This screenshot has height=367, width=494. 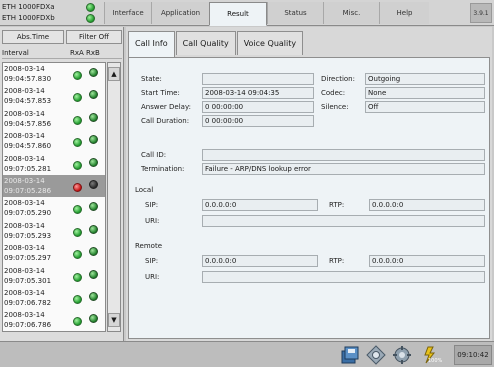 What do you see at coordinates (54, 119) in the screenshot?
I see `list-item: 2008-03-14 09:04:57.856` at bounding box center [54, 119].